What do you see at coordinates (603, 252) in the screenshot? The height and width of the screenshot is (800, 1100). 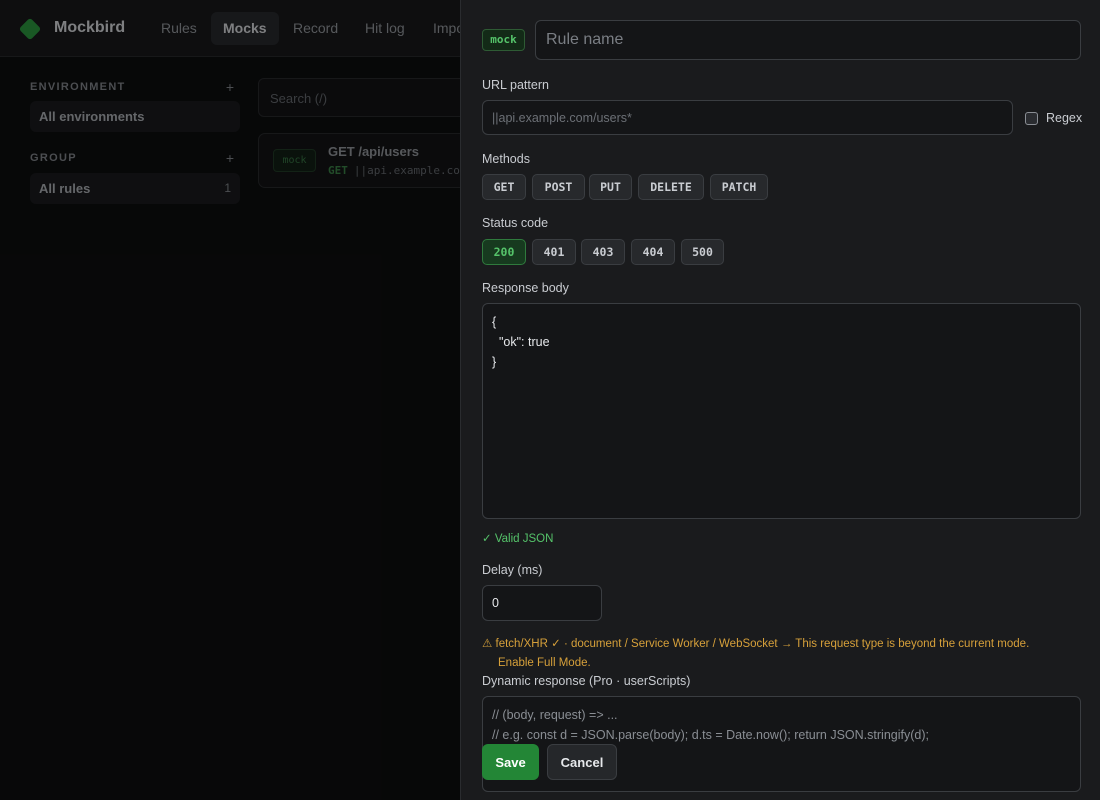 I see `status-403-chip: 403` at bounding box center [603, 252].